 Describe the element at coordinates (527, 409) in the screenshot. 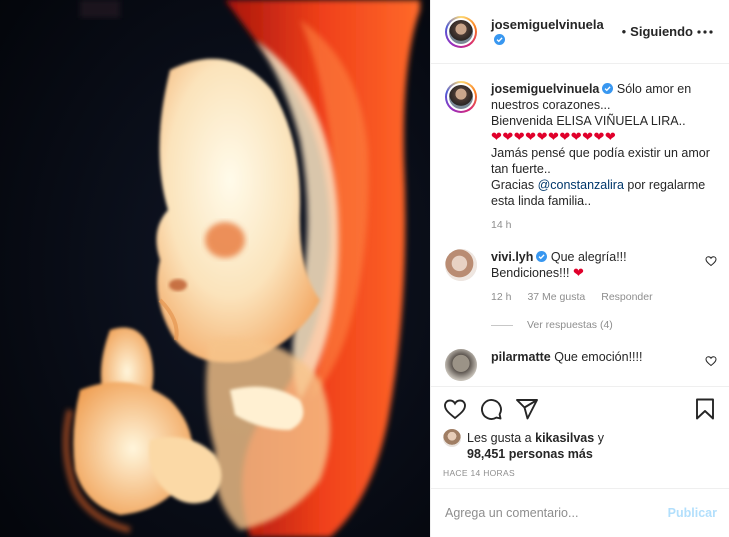

I see `share-icon` at that location.